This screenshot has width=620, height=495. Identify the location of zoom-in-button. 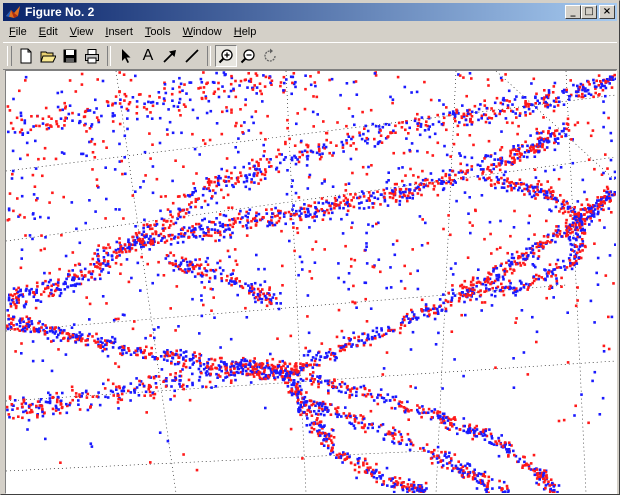
(226, 56).